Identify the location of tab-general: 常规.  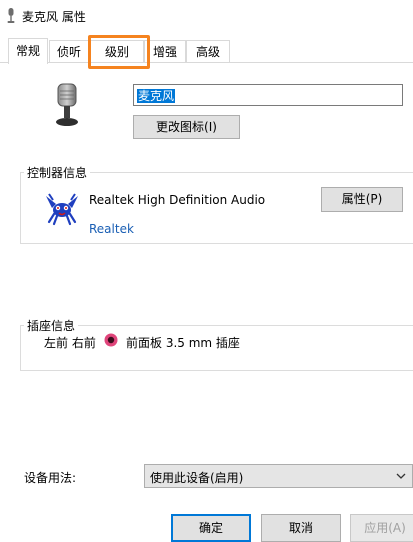
(28, 51).